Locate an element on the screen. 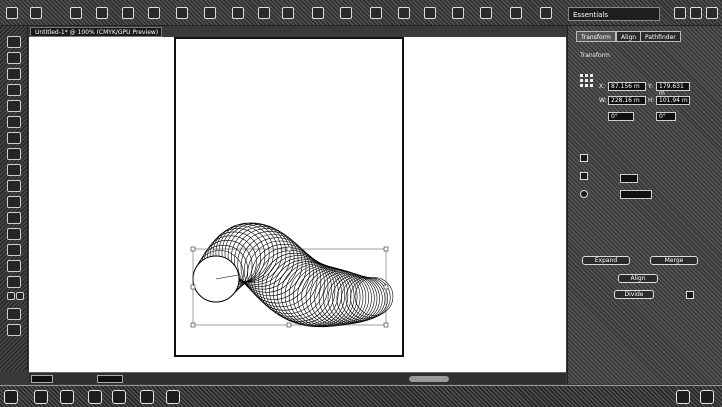 The image size is (722, 407). hand-tool-icon is located at coordinates (14, 266).